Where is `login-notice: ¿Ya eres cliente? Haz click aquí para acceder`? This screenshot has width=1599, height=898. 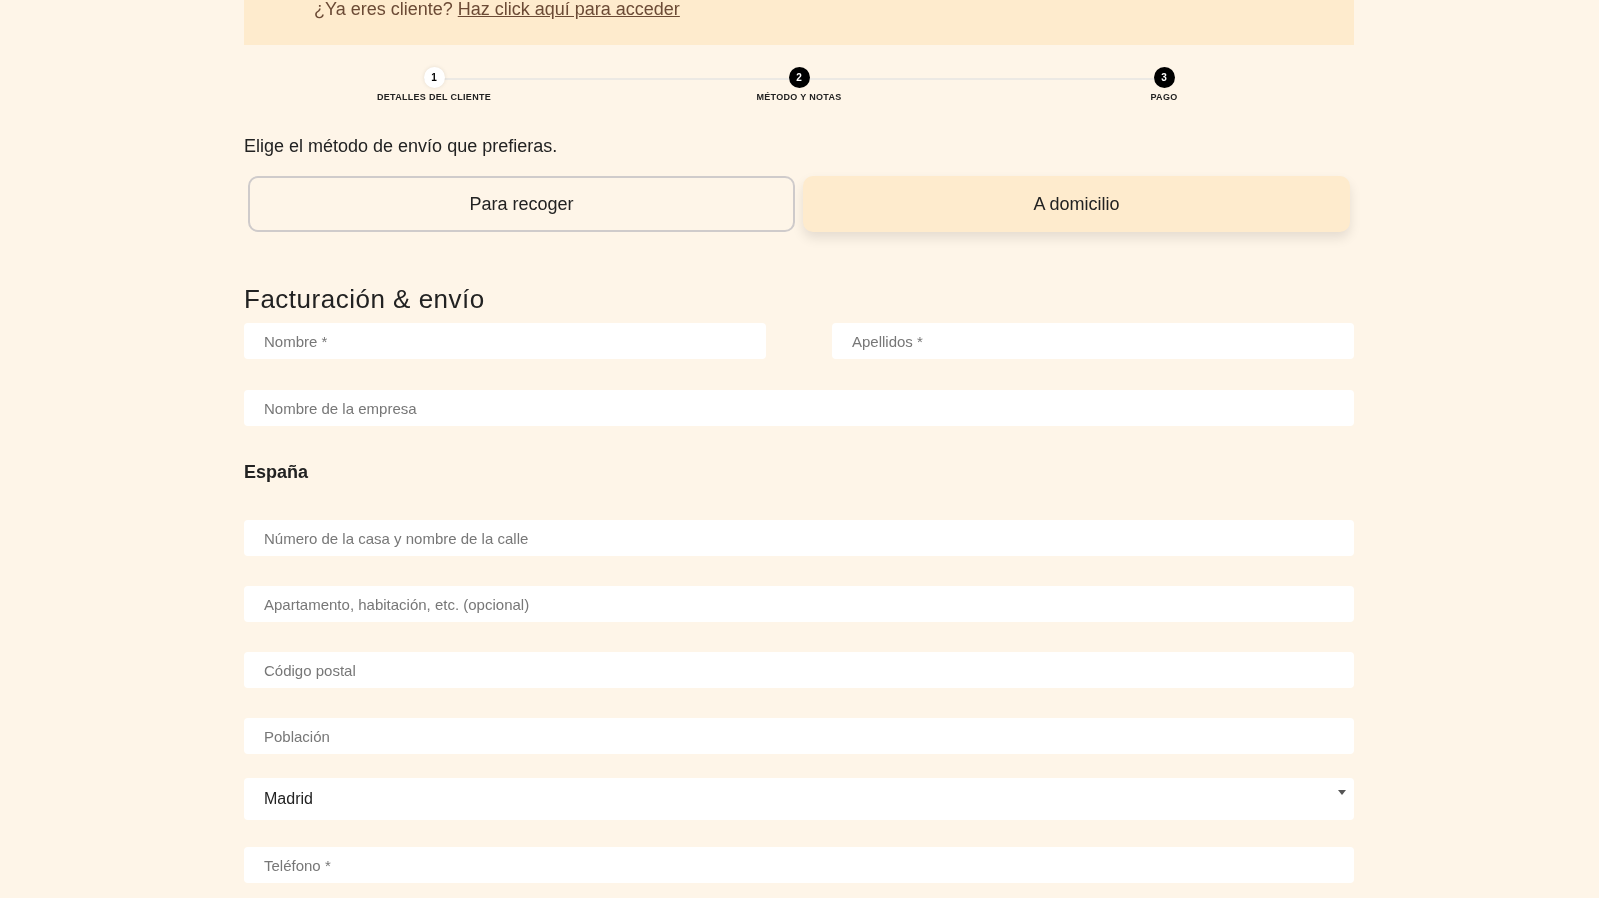
login-notice: ¿Ya eres cliente? Haz click aquí para acceder is located at coordinates (497, 10).